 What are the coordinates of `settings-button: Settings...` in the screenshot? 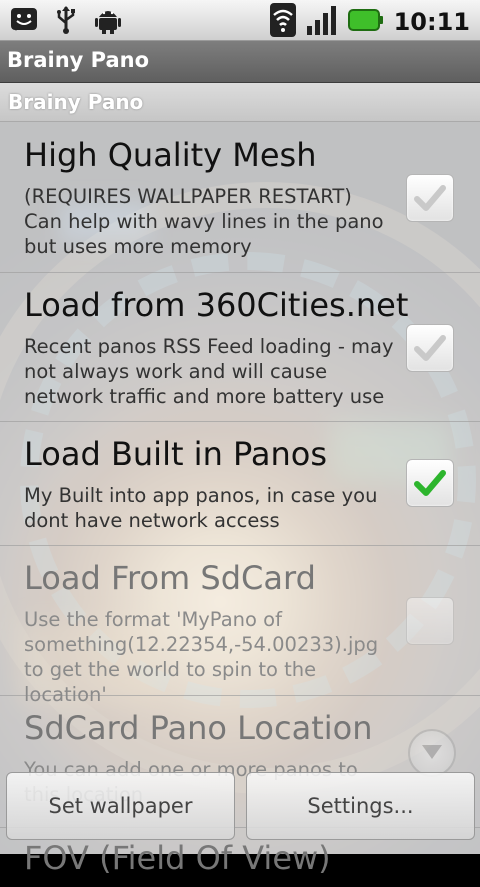 It's located at (360, 806).